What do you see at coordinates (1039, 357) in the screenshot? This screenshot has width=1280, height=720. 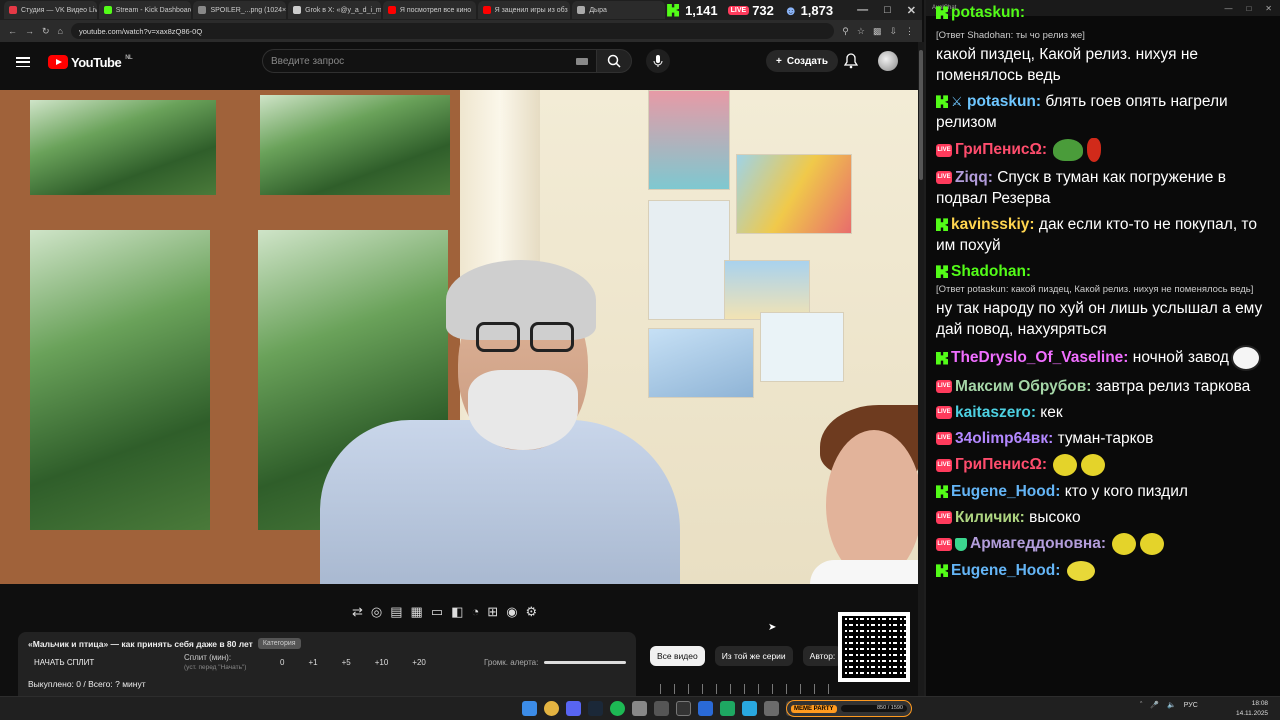 I see `chat-username: TheDryslo_Of_Vaseline:` at bounding box center [1039, 357].